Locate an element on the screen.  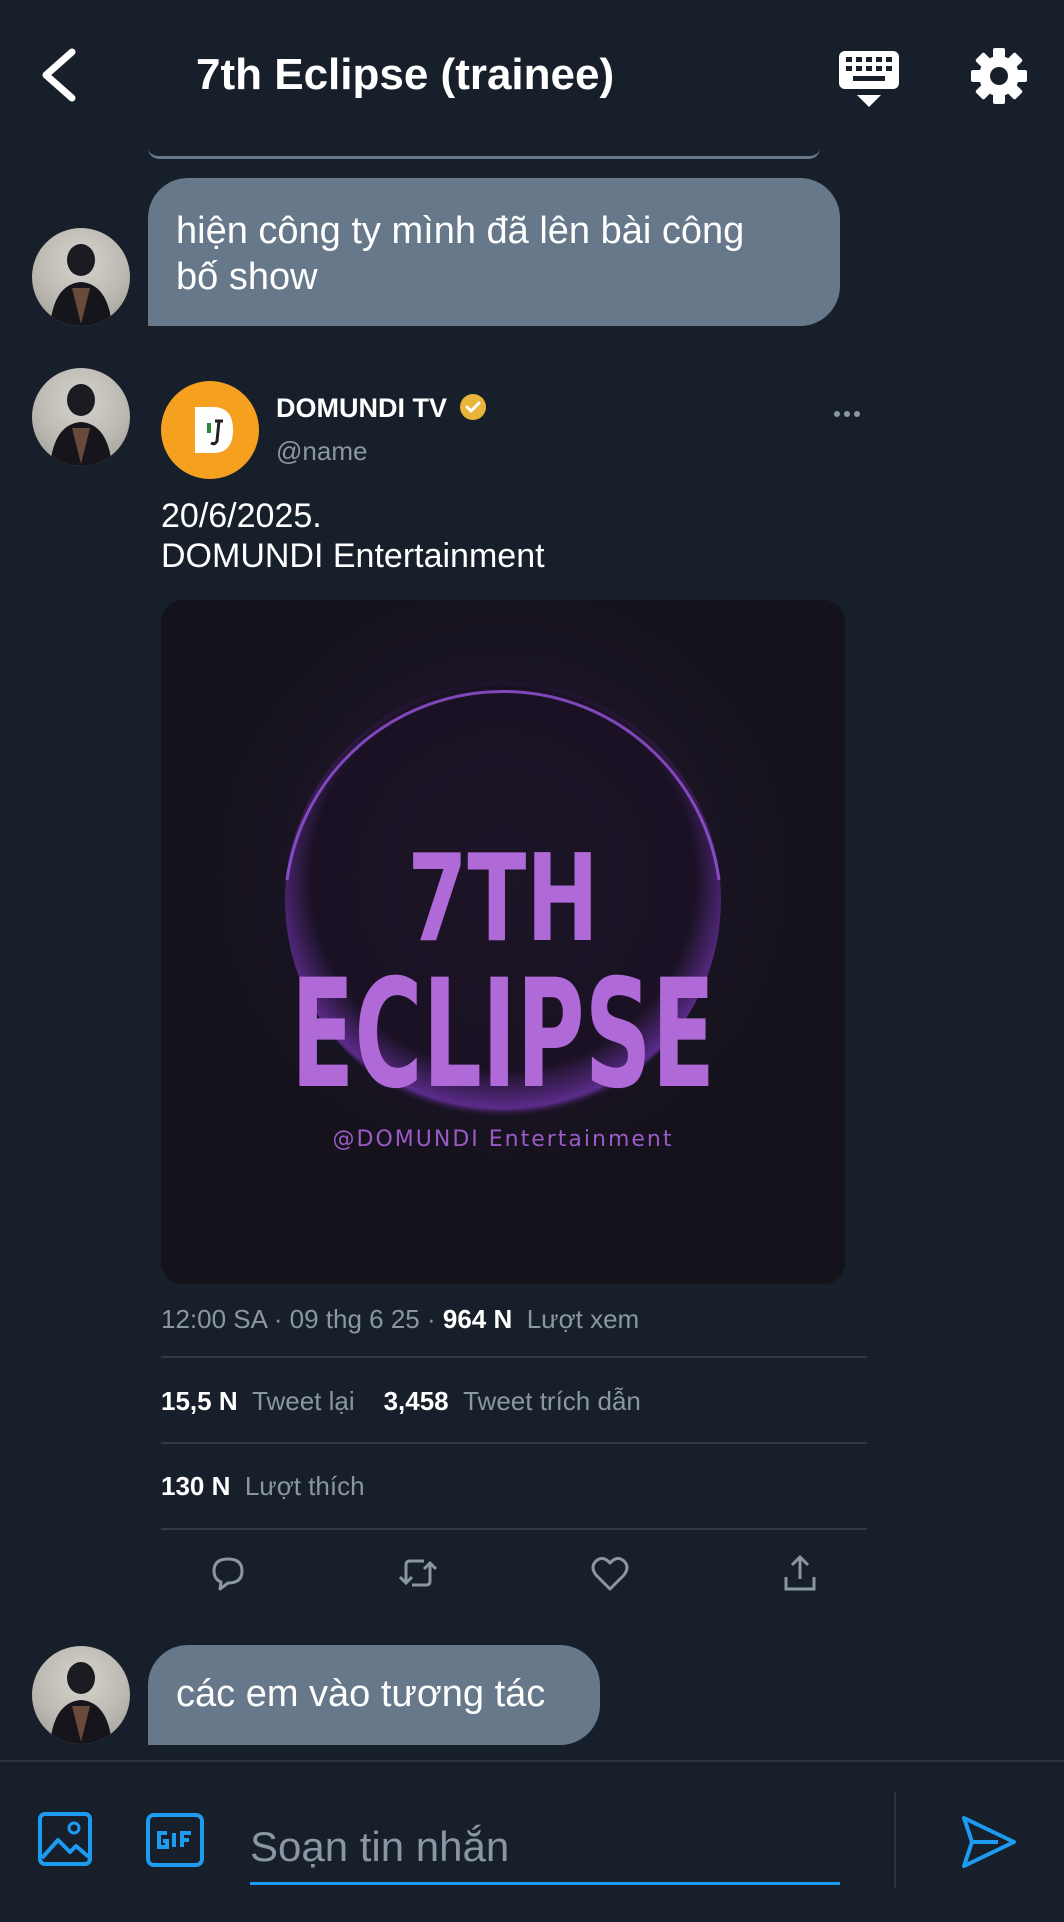
previous-message-edge is located at coordinates (484, 153).